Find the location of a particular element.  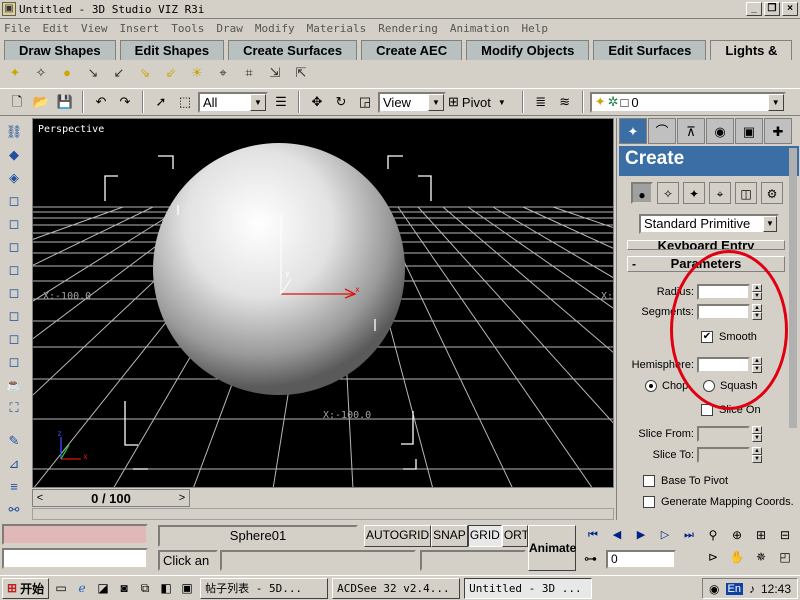

tab-lights: Lights & is located at coordinates (751, 50).